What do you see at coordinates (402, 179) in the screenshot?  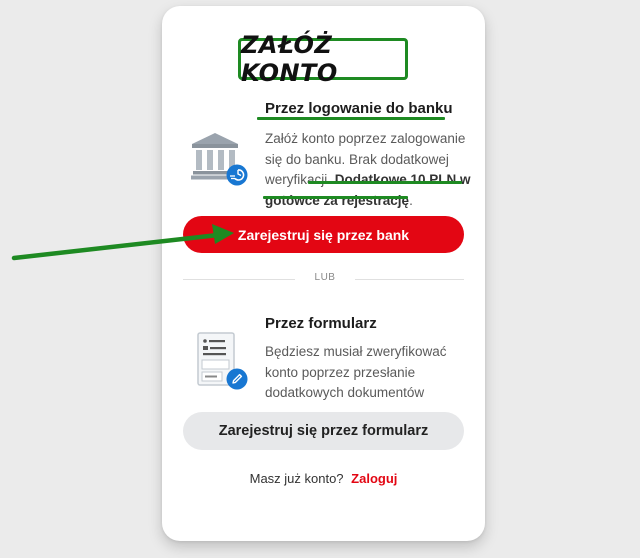 I see `bonus-text: Dodatkowe 10 PLN w` at bounding box center [402, 179].